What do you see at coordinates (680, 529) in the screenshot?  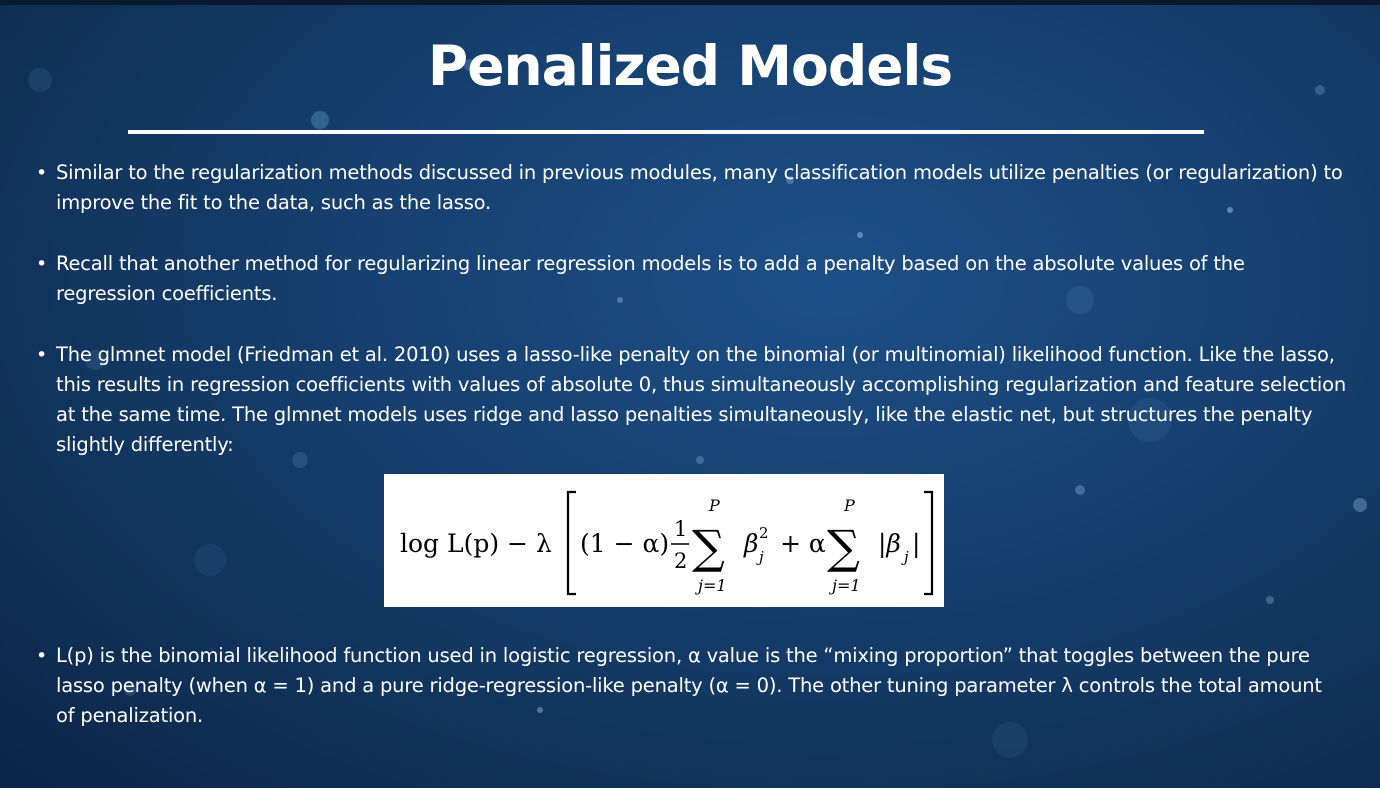 I see `fraction-numerator: 1` at bounding box center [680, 529].